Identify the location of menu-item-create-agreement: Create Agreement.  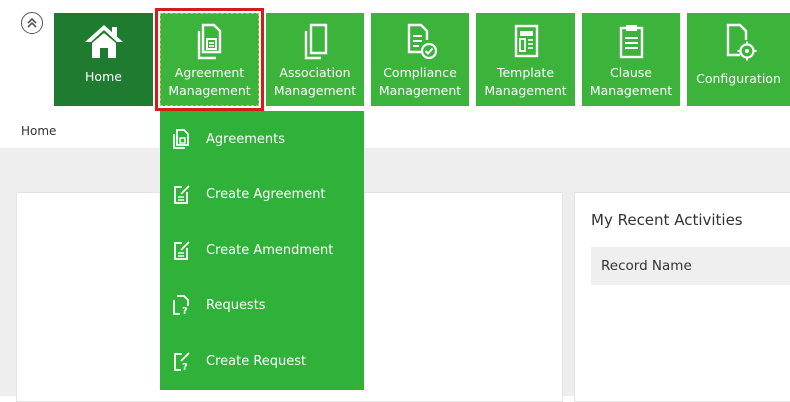
(262, 194).